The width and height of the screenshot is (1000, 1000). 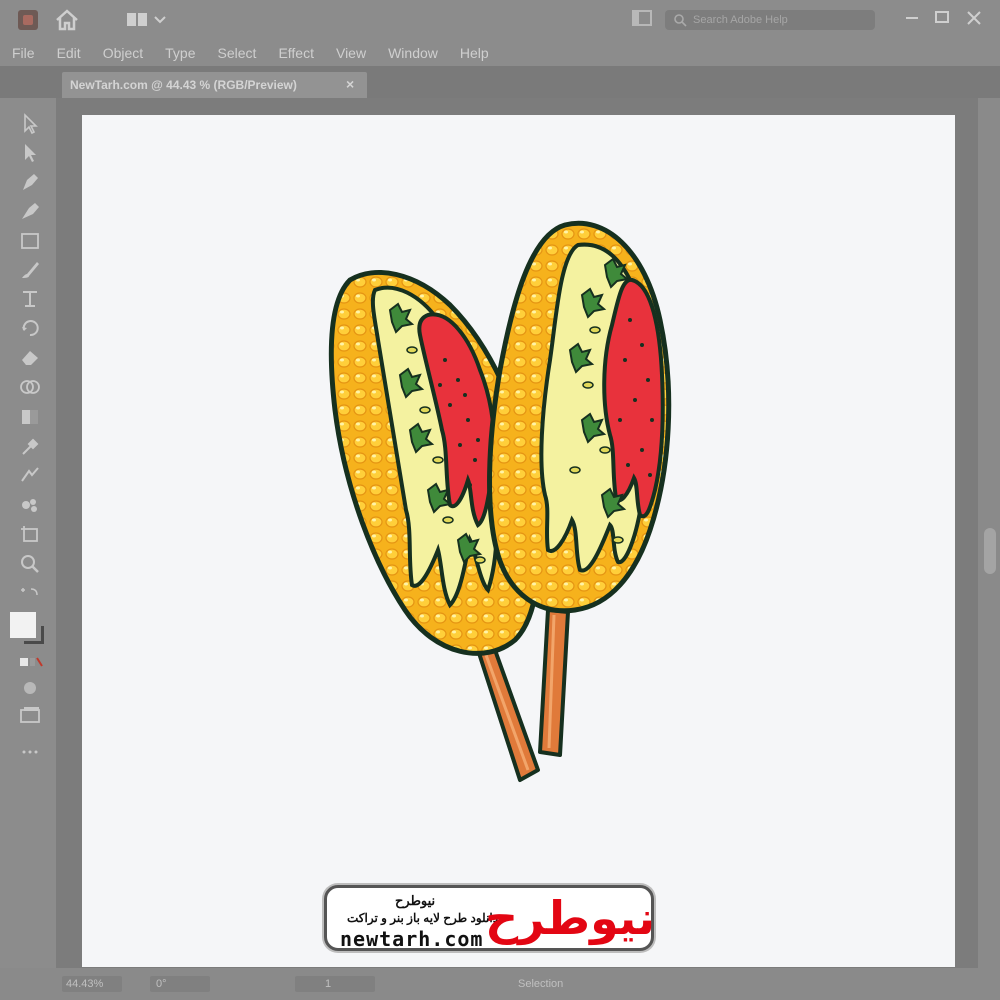 I want to click on zoom-tool-icon, so click(x=30, y=564).